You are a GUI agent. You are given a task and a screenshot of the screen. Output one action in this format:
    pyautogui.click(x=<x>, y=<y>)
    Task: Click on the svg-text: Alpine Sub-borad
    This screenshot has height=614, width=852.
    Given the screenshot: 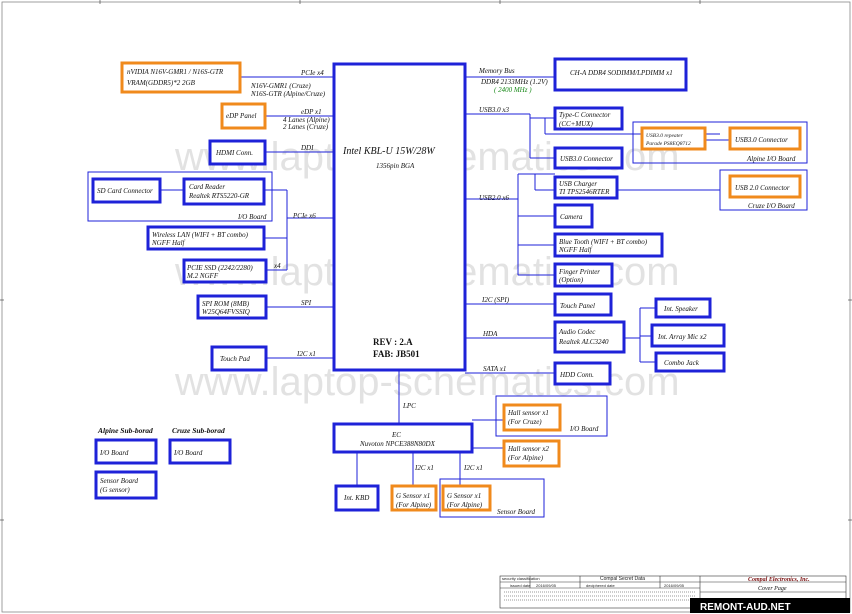 What is the action you would take?
    pyautogui.click(x=125, y=430)
    